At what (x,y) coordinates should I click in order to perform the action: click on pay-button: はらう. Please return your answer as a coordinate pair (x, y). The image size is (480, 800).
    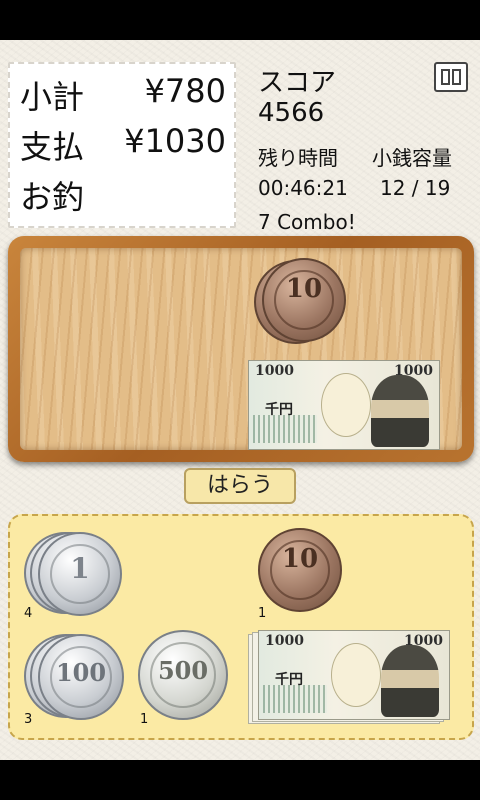
    Looking at the image, I should click on (240, 486).